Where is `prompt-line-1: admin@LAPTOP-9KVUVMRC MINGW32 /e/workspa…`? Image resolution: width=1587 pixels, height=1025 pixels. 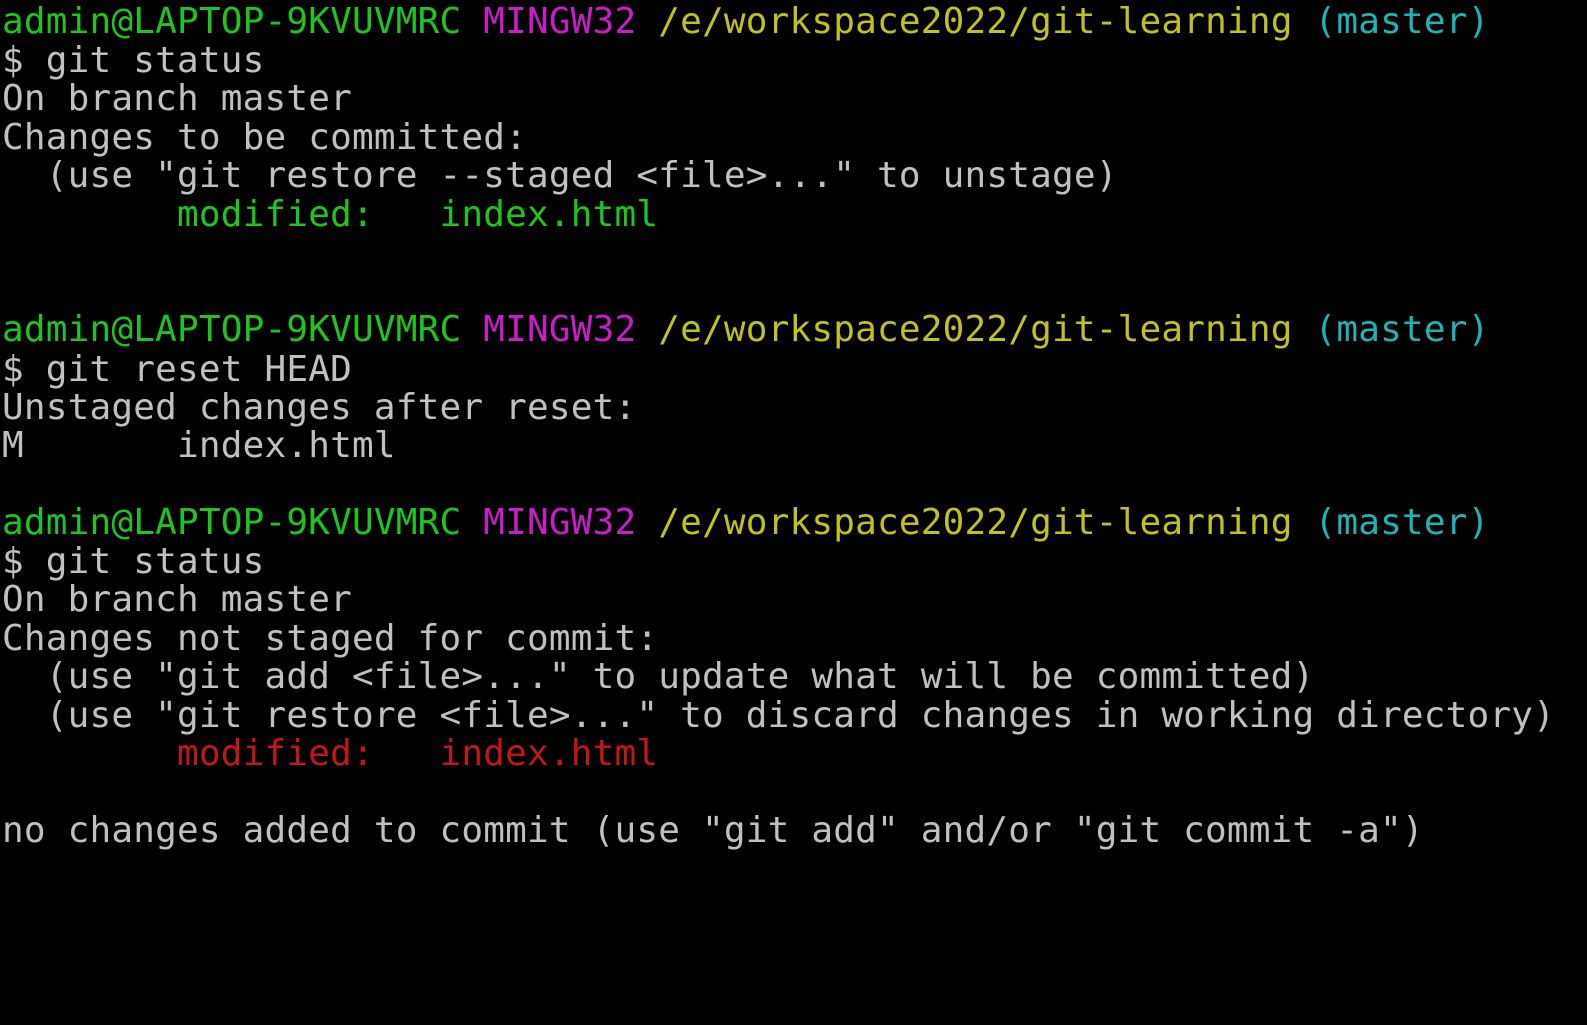 prompt-line-1: admin@LAPTOP-9KVUVMRC MINGW32 /e/workspa… is located at coordinates (745, 22).